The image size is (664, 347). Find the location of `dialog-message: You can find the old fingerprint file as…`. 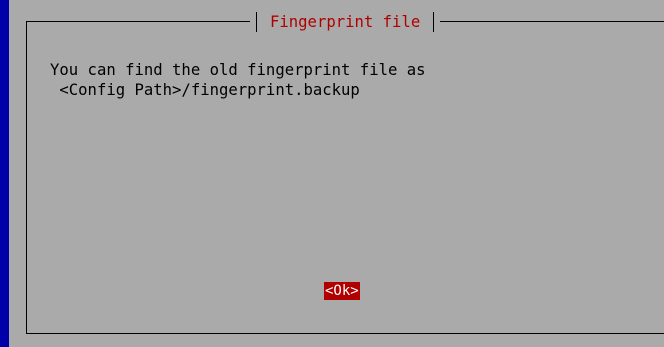

dialog-message: You can find the old fingerprint file as… is located at coordinates (238, 80).